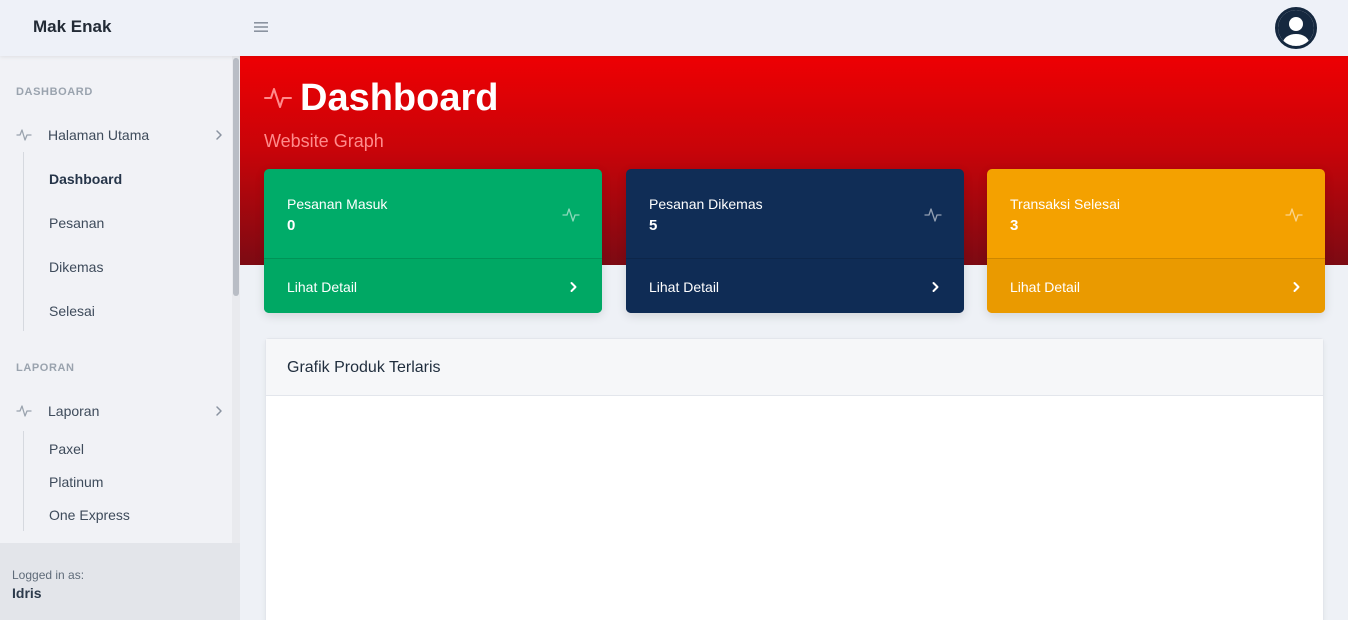  Describe the element at coordinates (433, 241) in the screenshot. I see `card-pesanan-masuk: Pesanan Masuk 0 Lihat Detail` at that location.